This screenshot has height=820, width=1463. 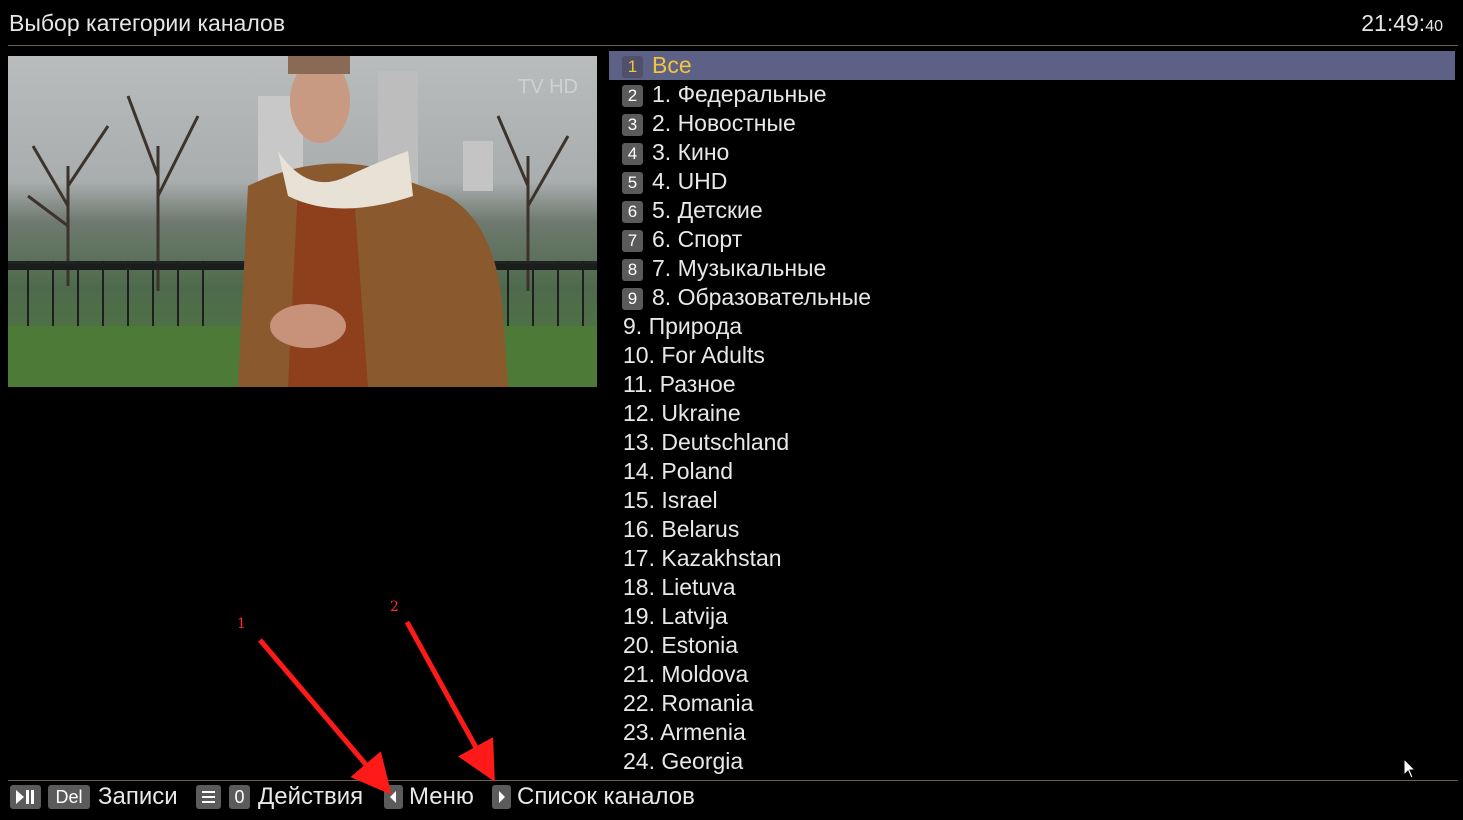 What do you see at coordinates (724, 123) in the screenshot?
I see `category-label: 2. Новостные` at bounding box center [724, 123].